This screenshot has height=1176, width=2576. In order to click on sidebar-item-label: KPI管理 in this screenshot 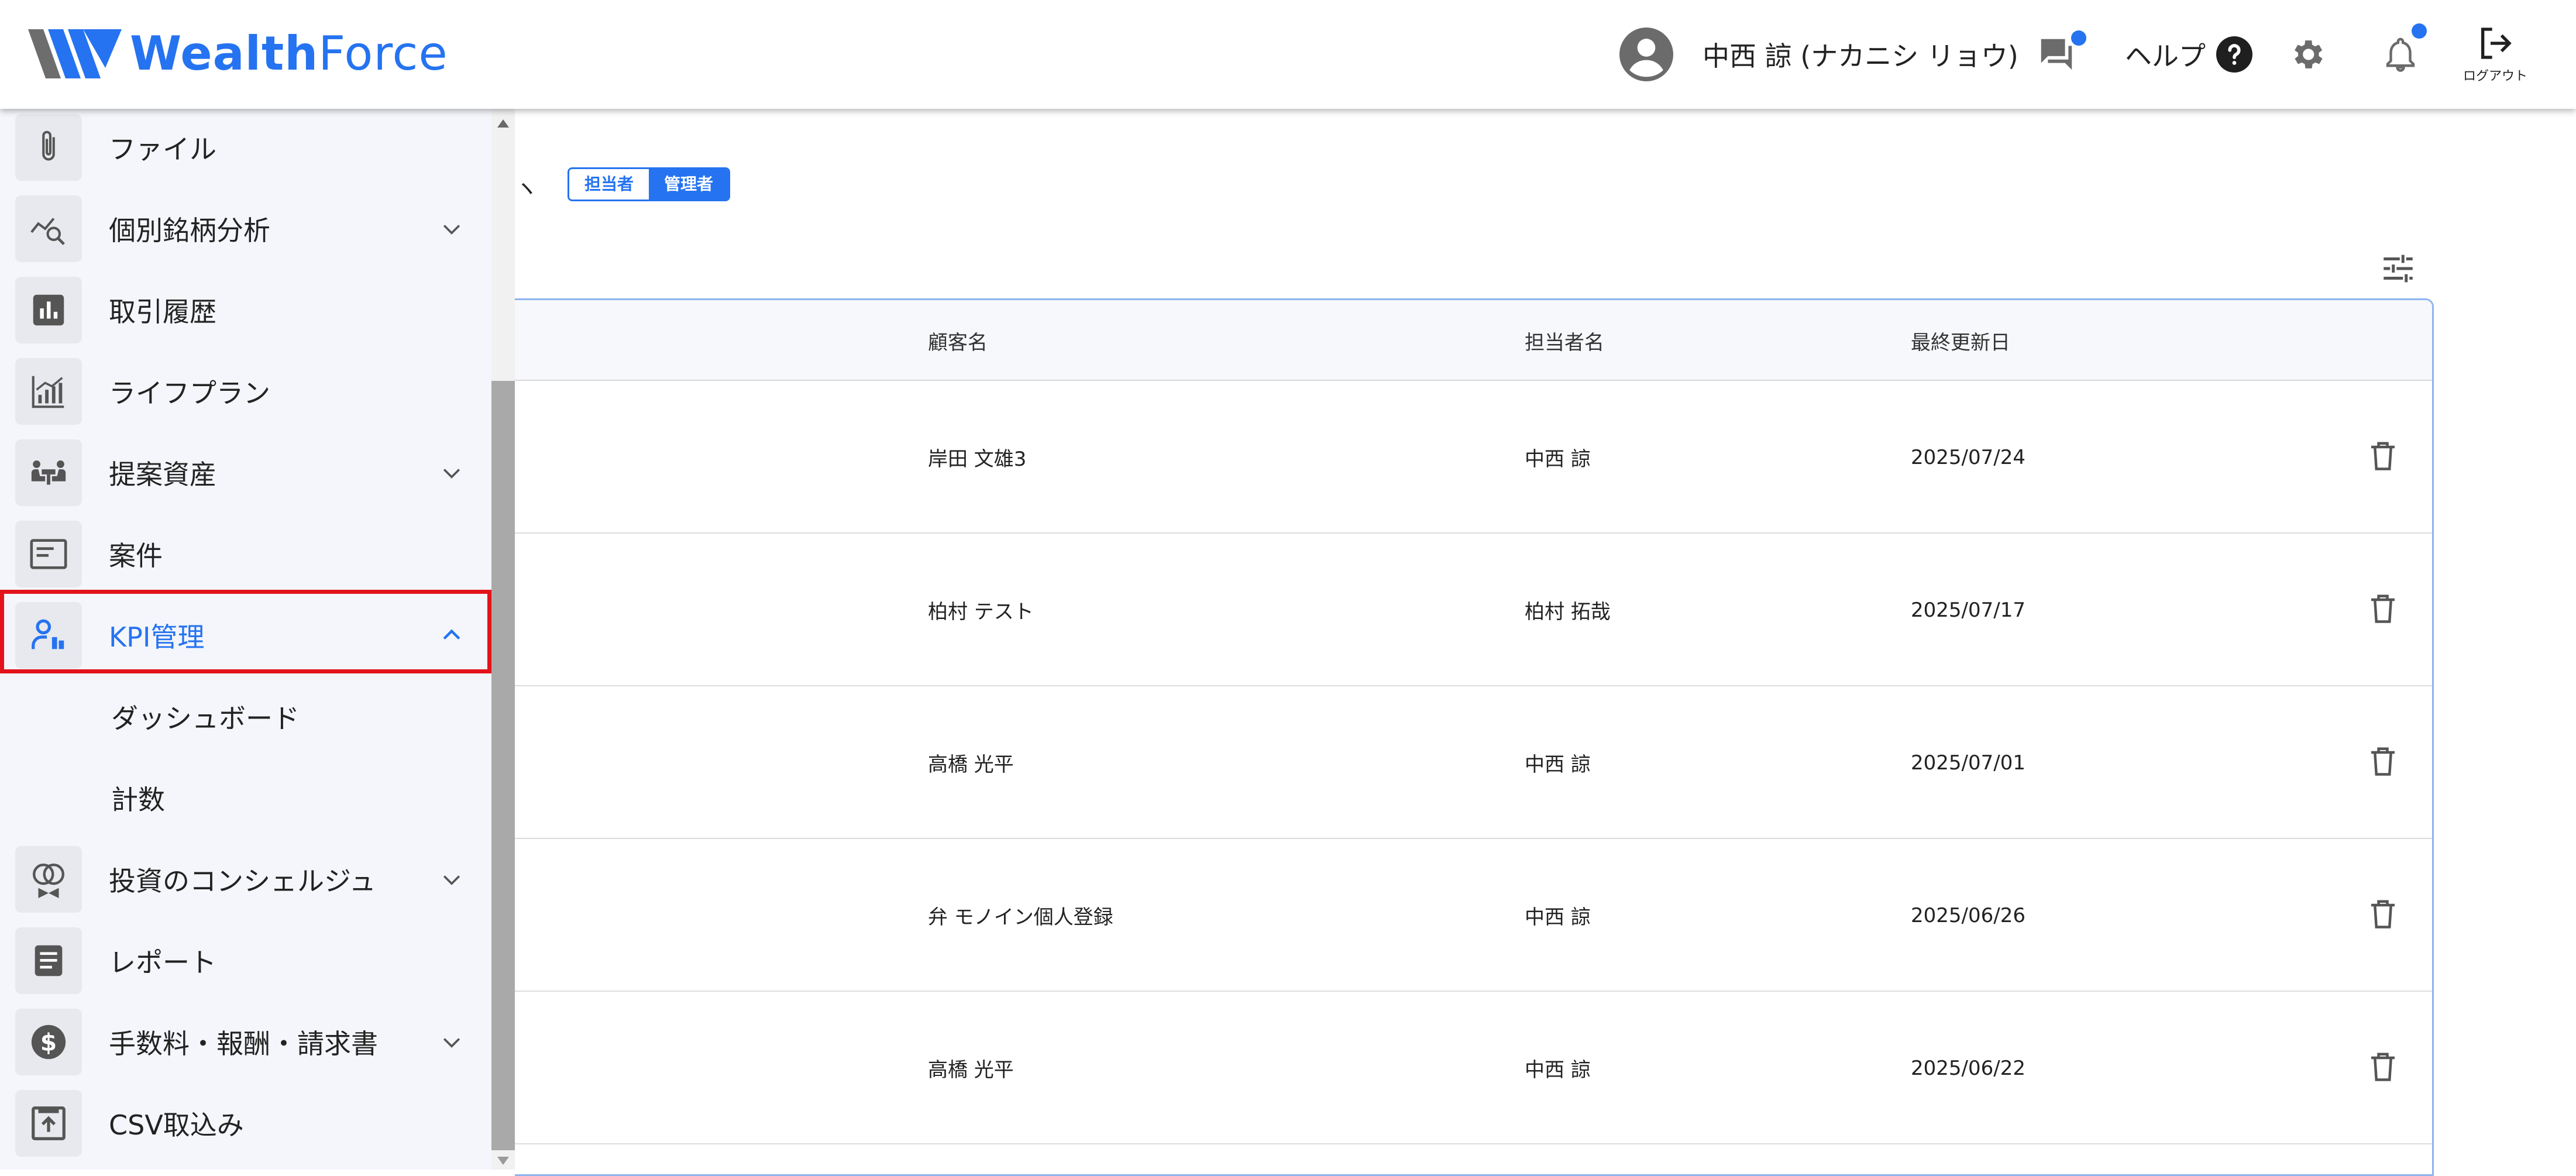, I will do `click(157, 637)`.